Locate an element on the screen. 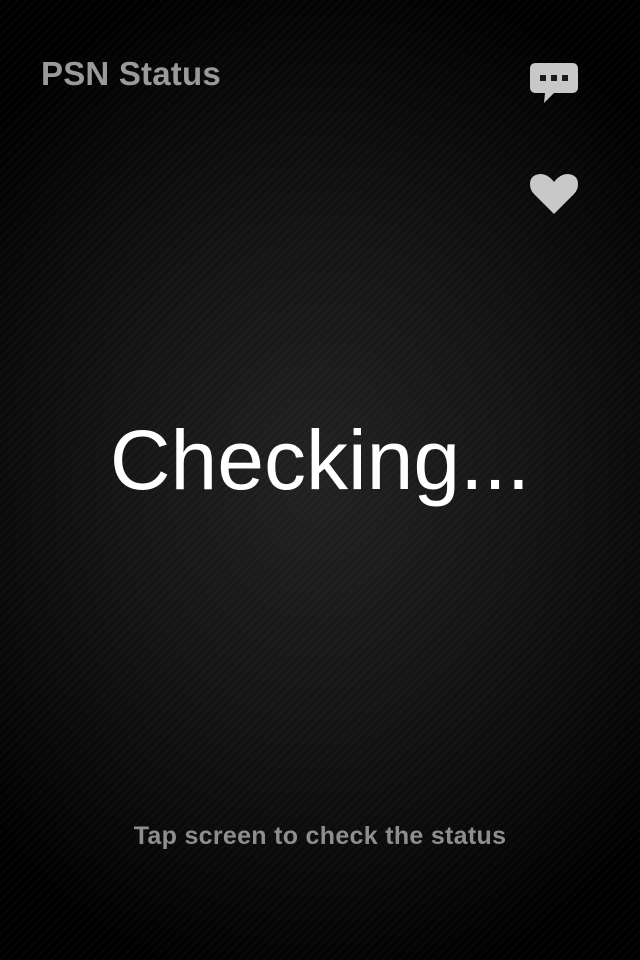  speech-bubble-icon is located at coordinates (554, 83).